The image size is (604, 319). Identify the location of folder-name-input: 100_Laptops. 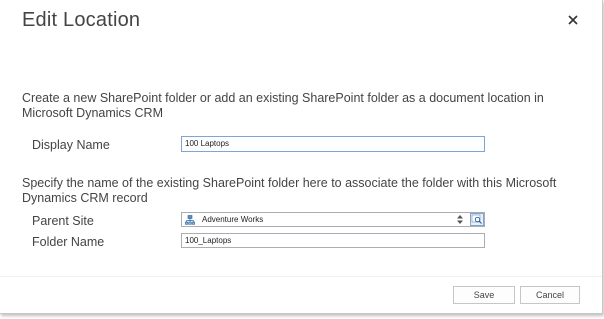
(333, 240).